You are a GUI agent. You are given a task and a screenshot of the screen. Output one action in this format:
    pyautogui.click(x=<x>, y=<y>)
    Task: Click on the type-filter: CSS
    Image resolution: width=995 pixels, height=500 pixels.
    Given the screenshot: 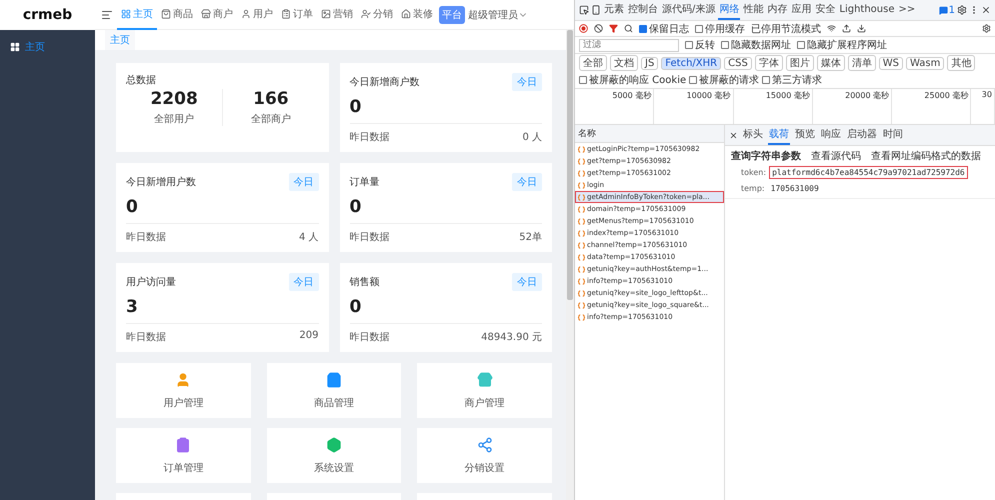 What is the action you would take?
    pyautogui.click(x=738, y=63)
    